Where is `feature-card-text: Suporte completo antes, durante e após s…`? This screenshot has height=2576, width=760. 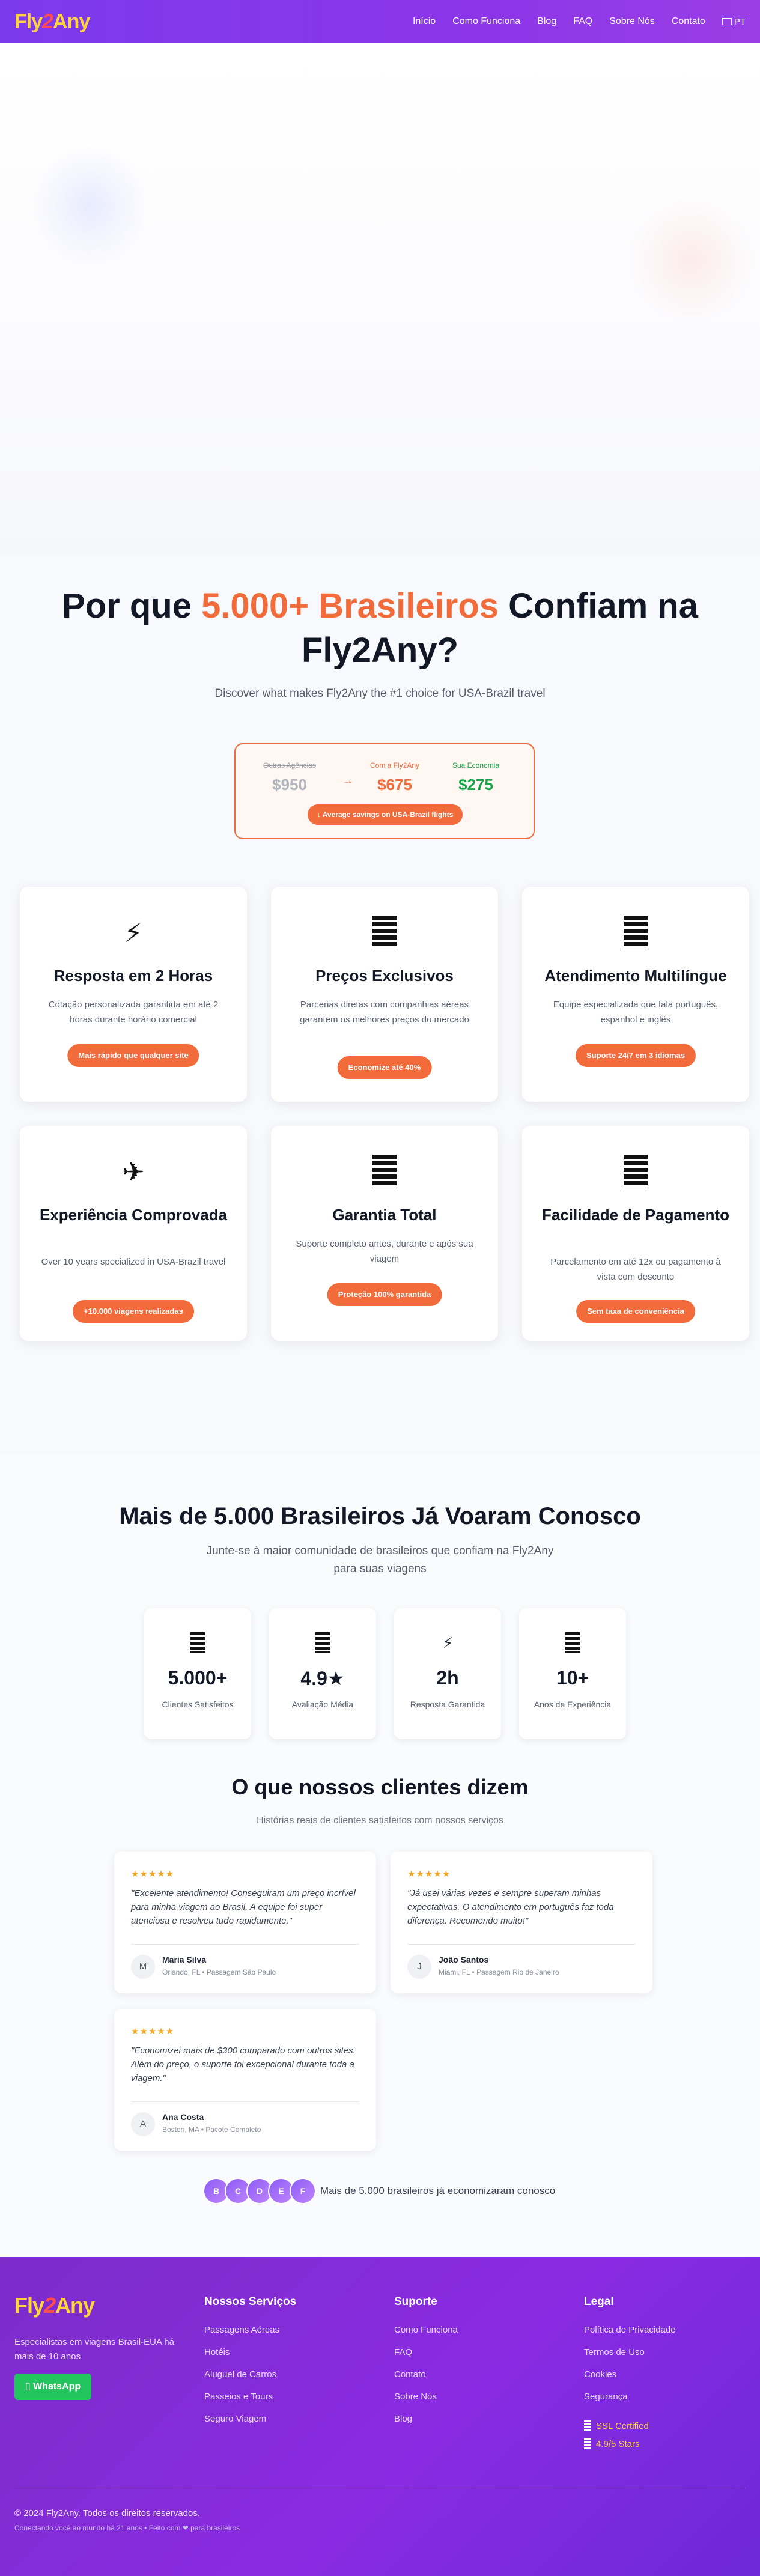 feature-card-text: Suporte completo antes, durante e após s… is located at coordinates (384, 1251).